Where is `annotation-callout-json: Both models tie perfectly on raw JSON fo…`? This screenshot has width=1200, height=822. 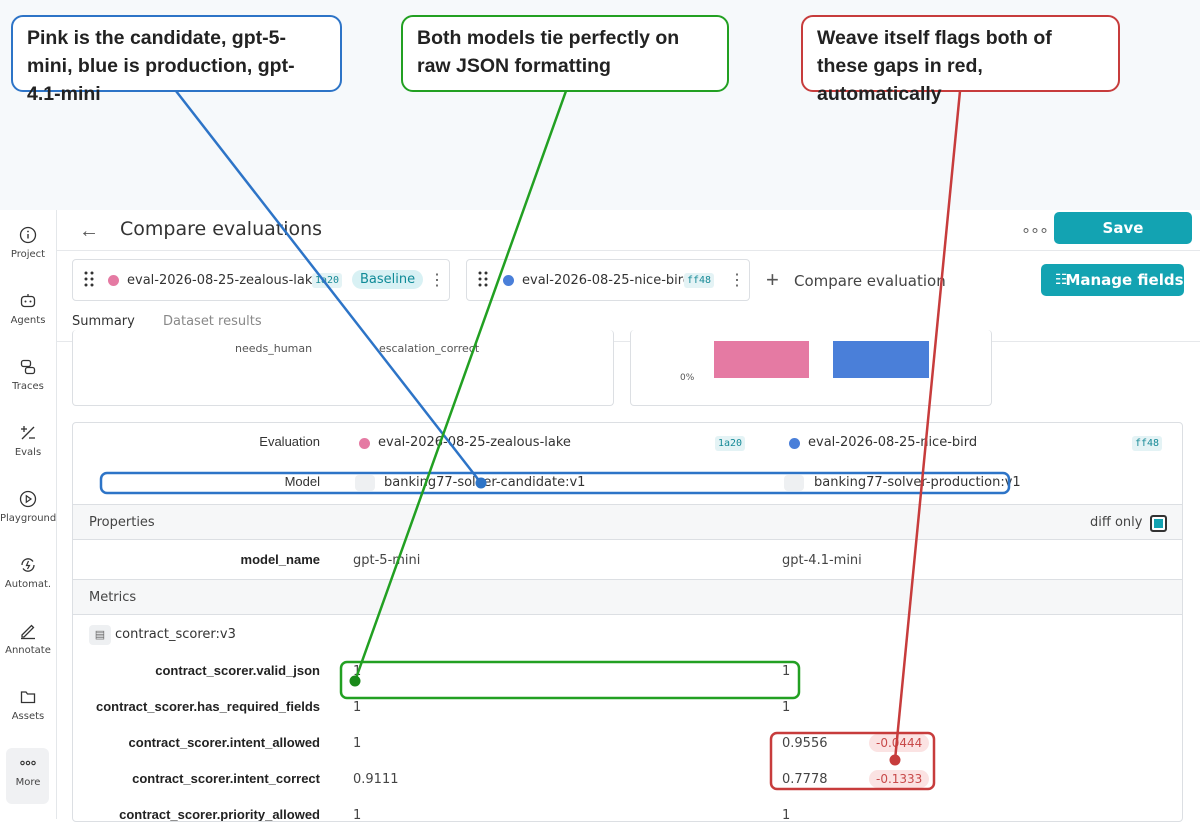
annotation-callout-json: Both models tie perfectly on raw JSON fo… is located at coordinates (565, 53).